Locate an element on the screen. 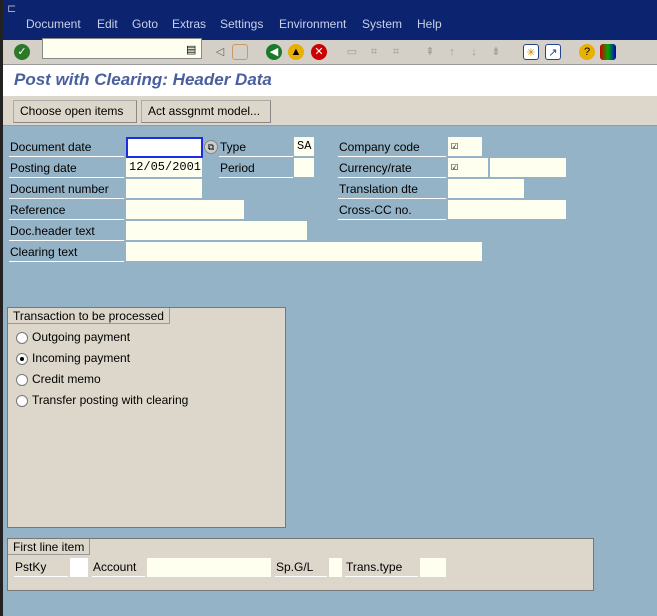 This screenshot has width=657, height=616. doc-header-text-input is located at coordinates (216, 230).